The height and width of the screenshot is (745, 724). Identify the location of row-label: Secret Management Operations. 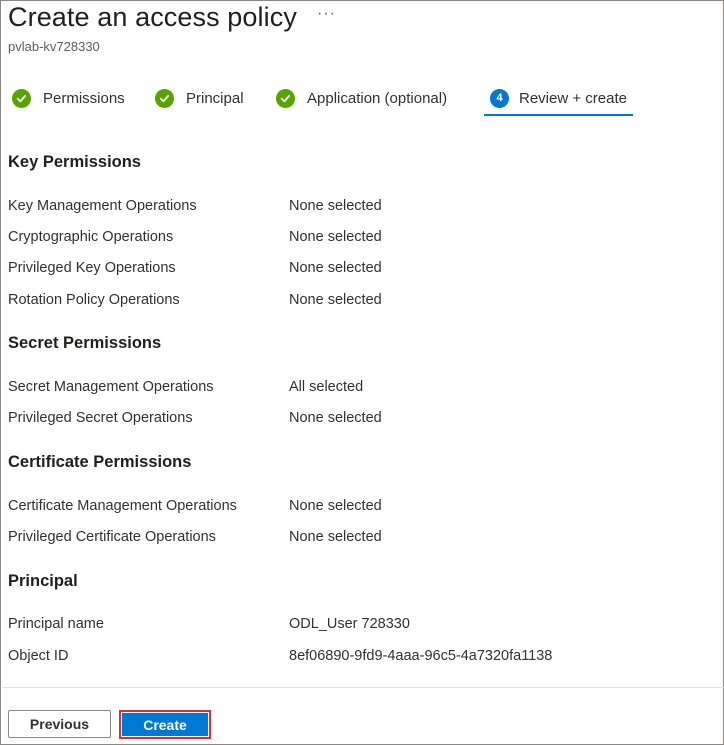
(111, 387).